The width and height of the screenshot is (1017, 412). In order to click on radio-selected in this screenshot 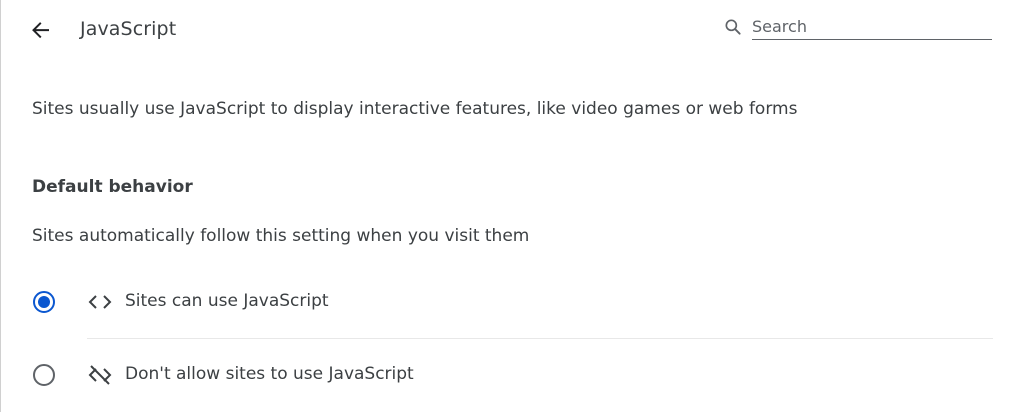, I will do `click(44, 302)`.